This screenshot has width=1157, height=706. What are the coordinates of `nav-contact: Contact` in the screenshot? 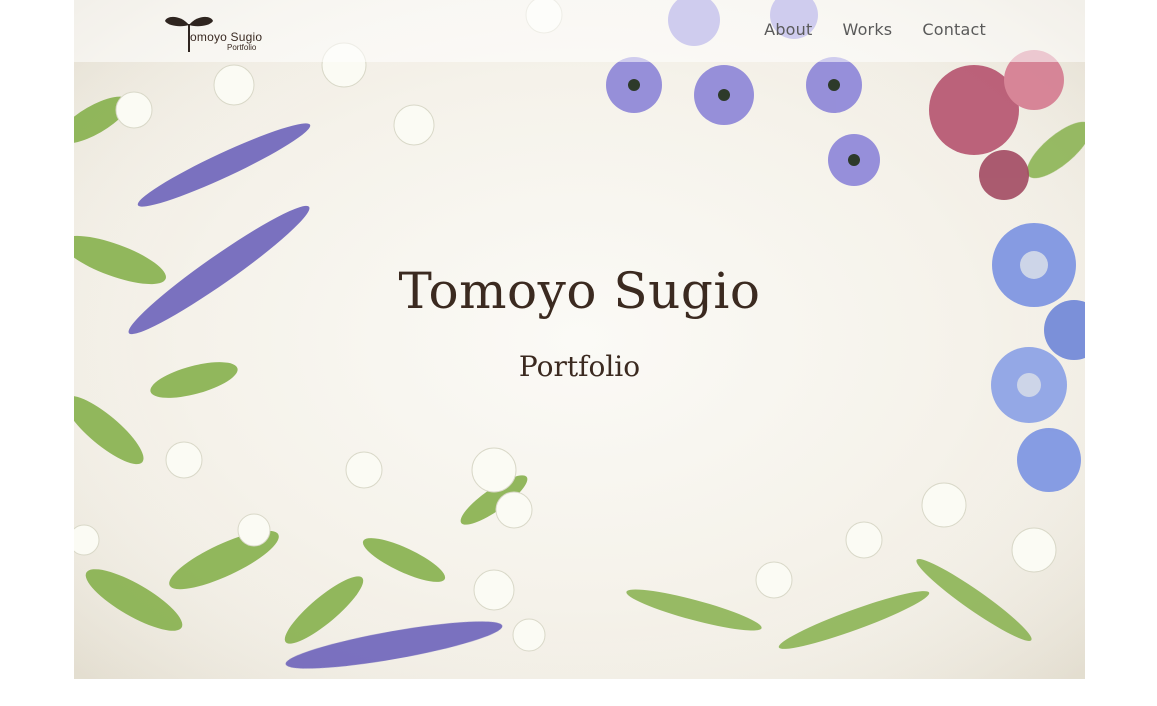 It's located at (954, 29).